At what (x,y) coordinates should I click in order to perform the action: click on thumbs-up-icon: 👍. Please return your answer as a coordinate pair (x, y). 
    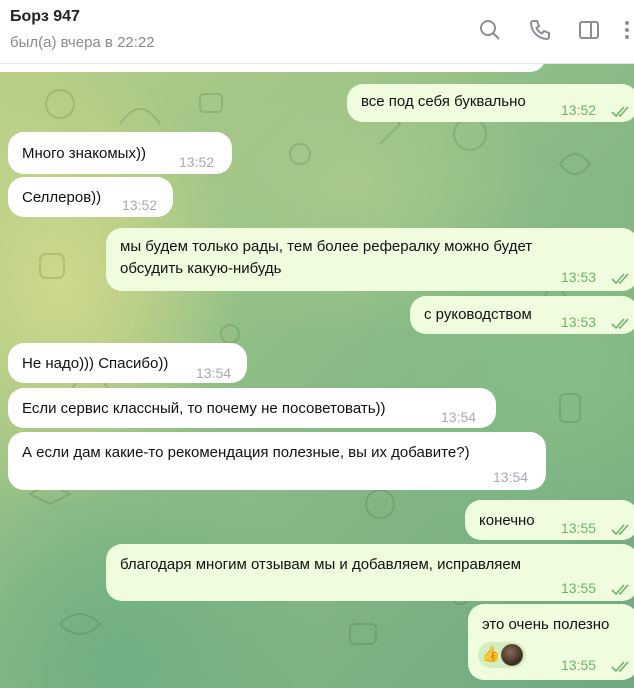
    Looking at the image, I should click on (491, 654).